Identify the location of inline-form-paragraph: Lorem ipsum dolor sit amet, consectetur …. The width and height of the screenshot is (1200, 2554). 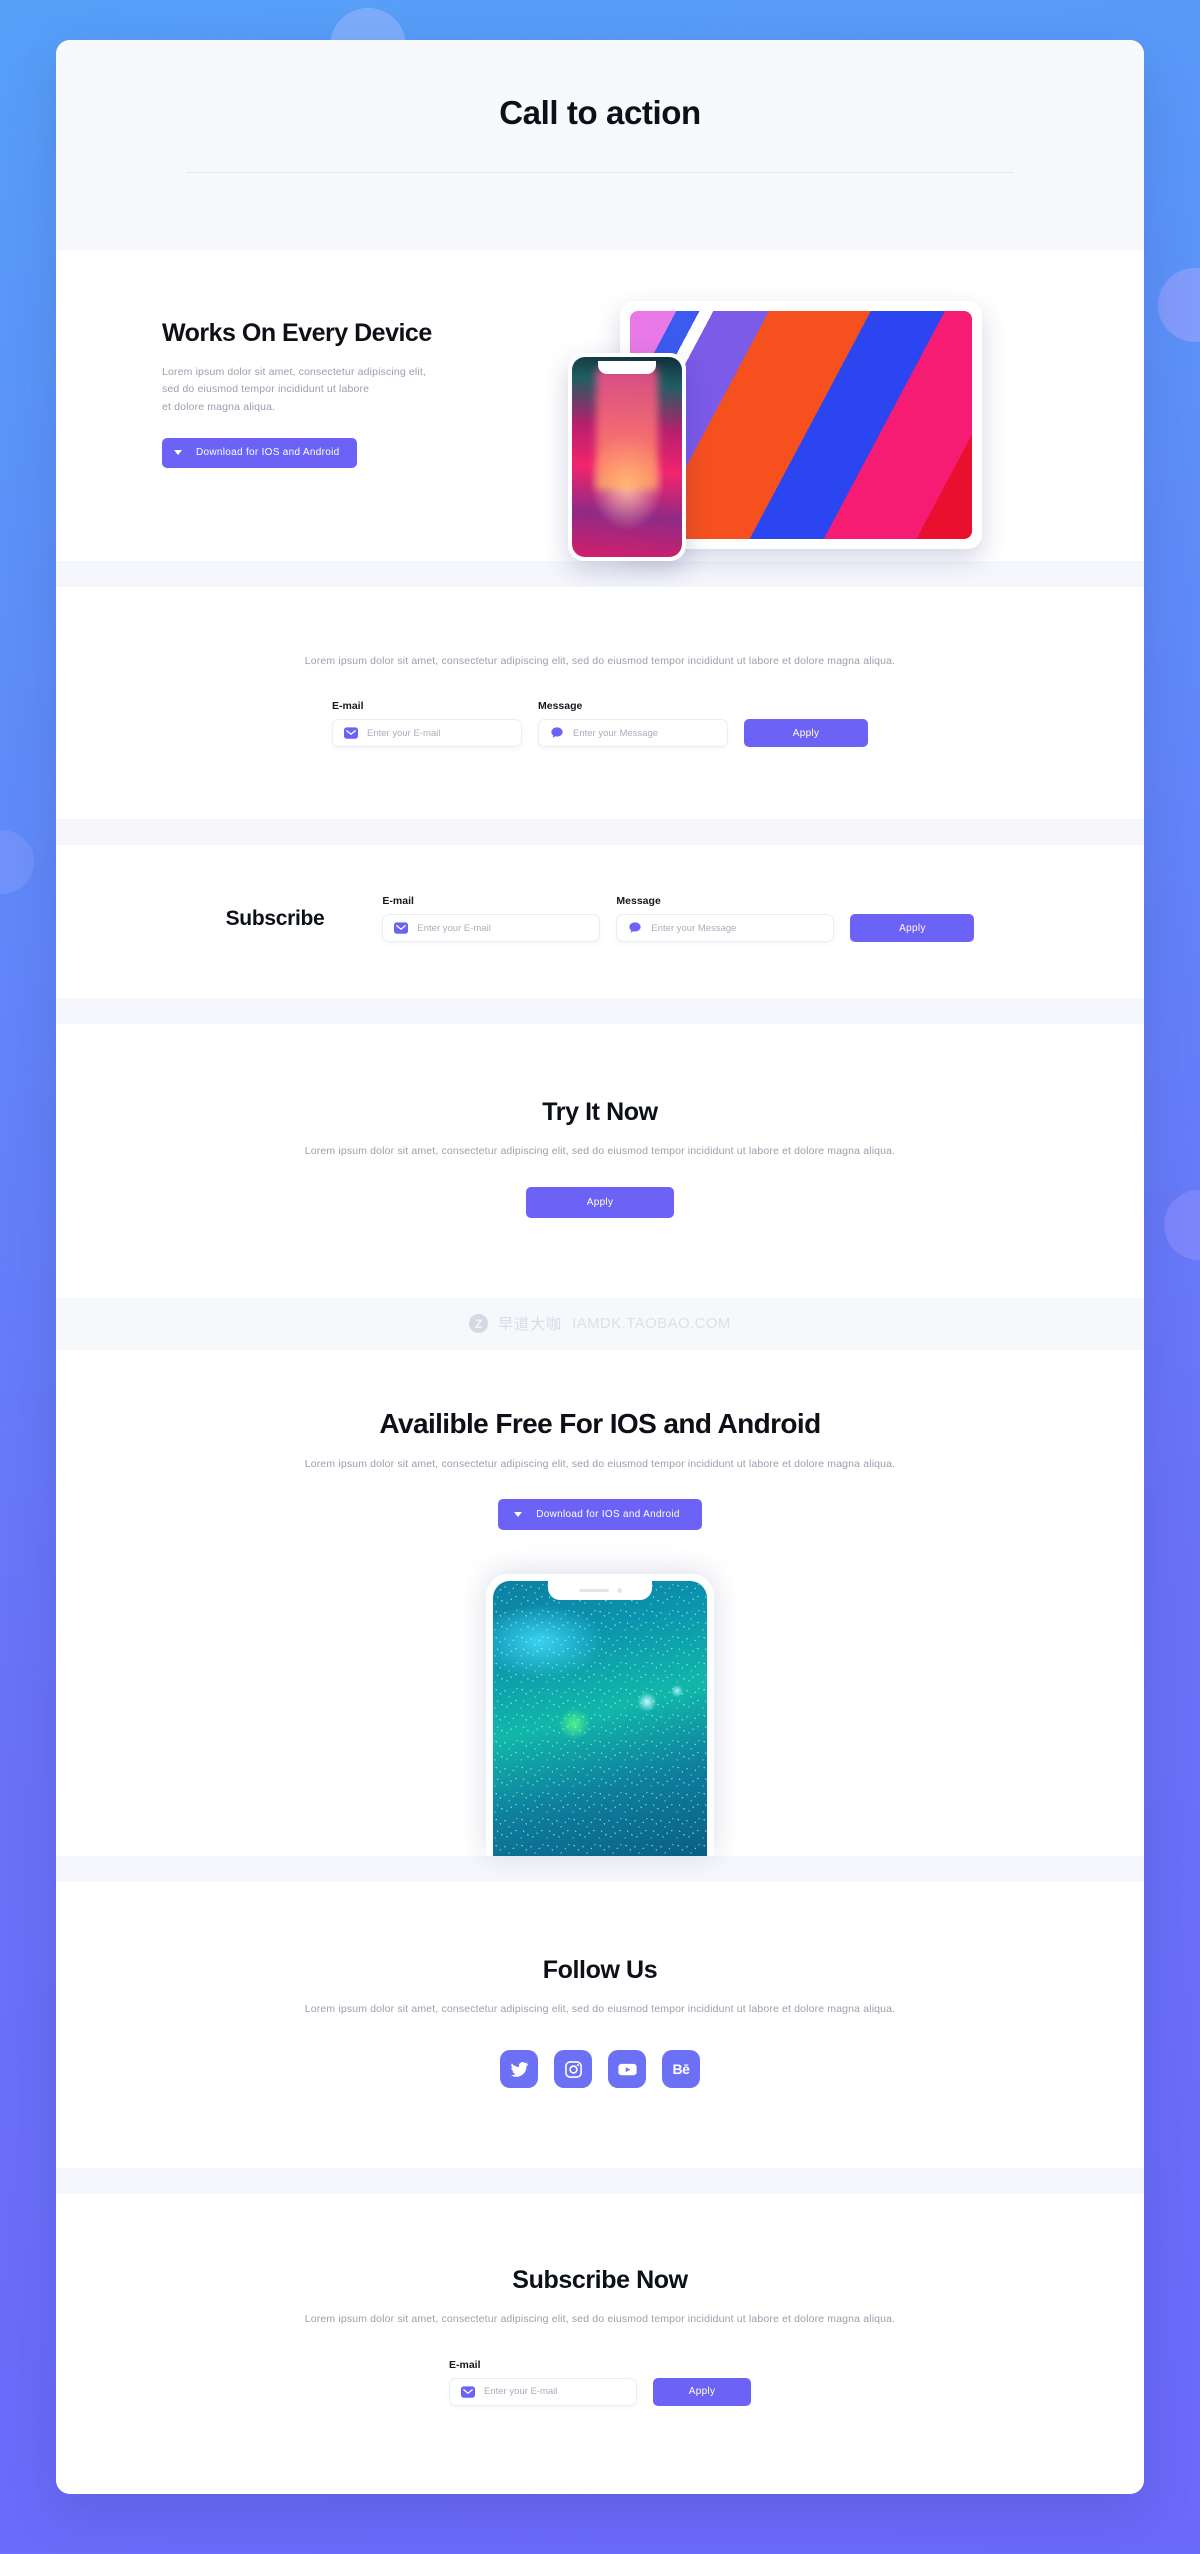
(600, 661).